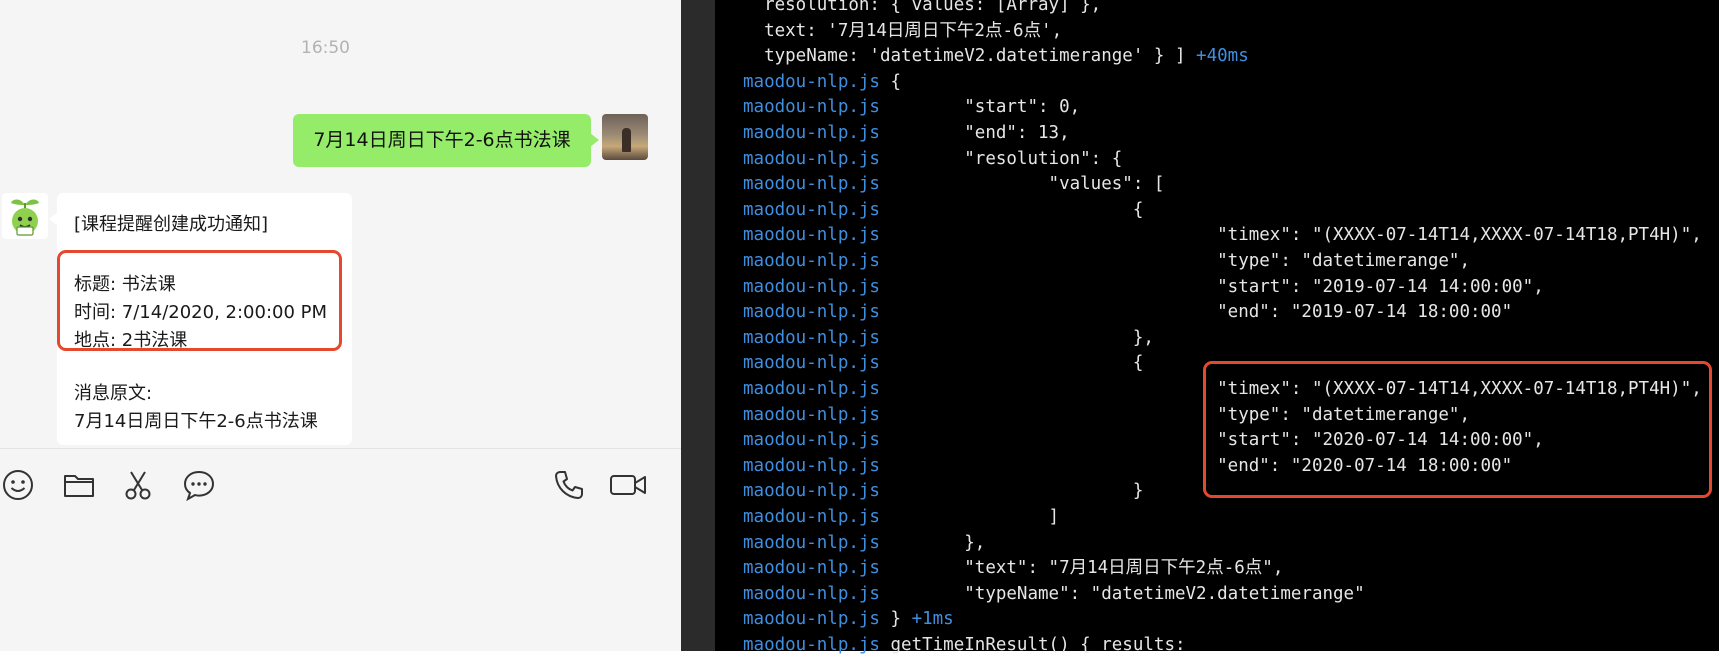 Image resolution: width=1719 pixels, height=658 pixels. What do you see at coordinates (625, 137) in the screenshot?
I see `user-avatar` at bounding box center [625, 137].